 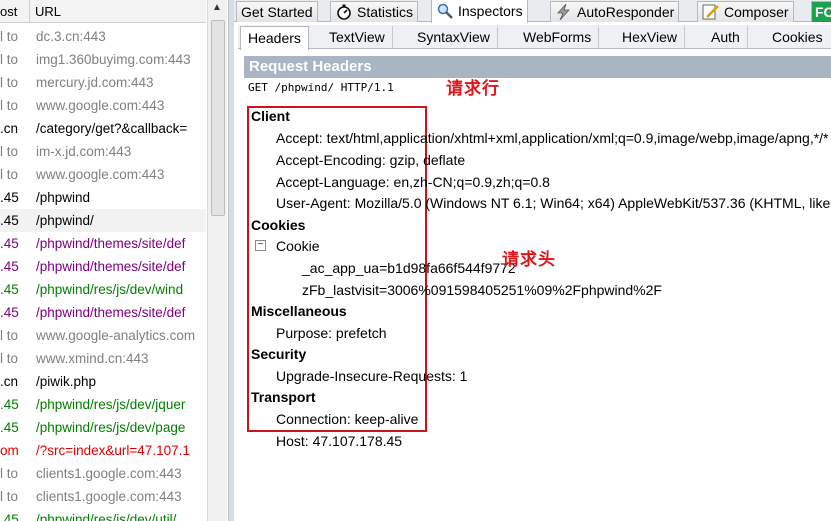 I want to click on session-row: .cn/piwik.php, so click(x=103, y=381).